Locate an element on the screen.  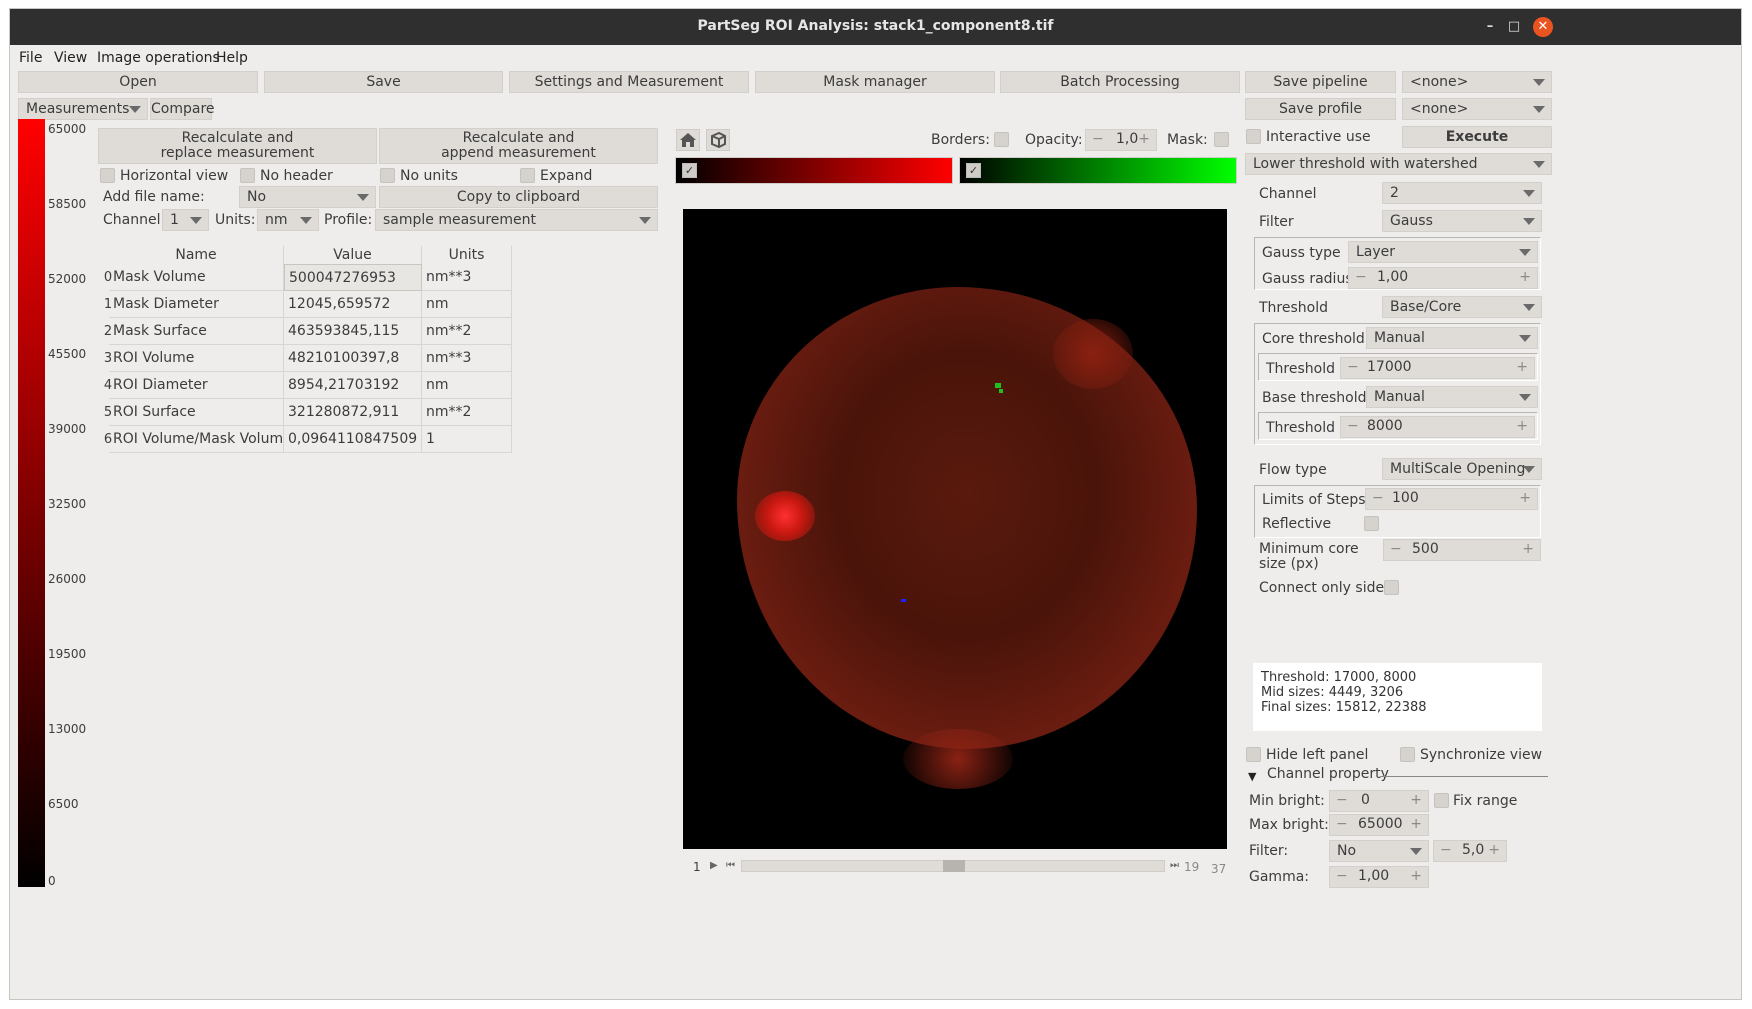
table-cell-value: 463593845,115 is located at coordinates (353, 331).